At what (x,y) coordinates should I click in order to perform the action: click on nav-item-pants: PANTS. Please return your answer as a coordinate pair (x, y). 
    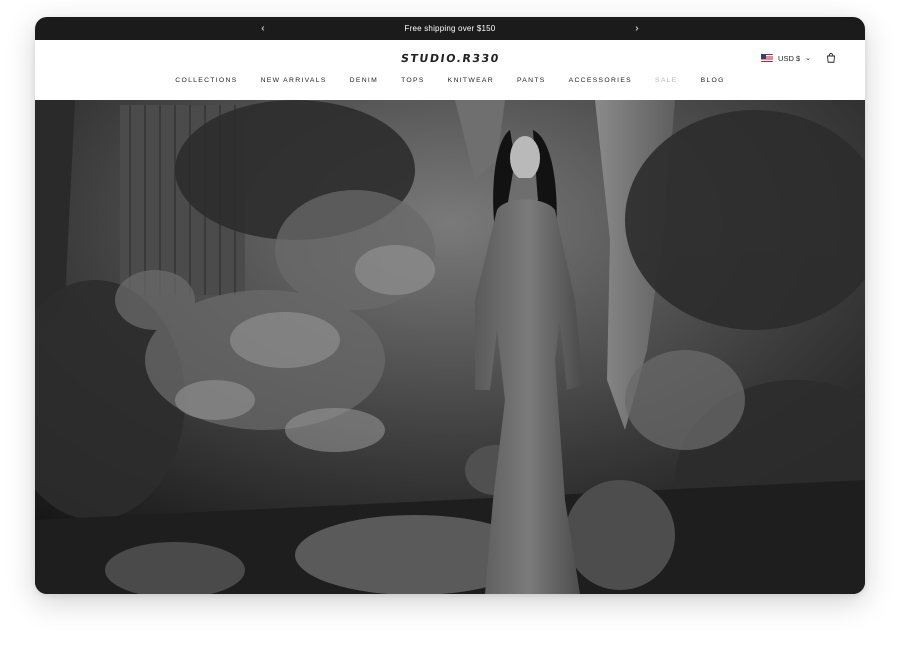
    Looking at the image, I should click on (531, 80).